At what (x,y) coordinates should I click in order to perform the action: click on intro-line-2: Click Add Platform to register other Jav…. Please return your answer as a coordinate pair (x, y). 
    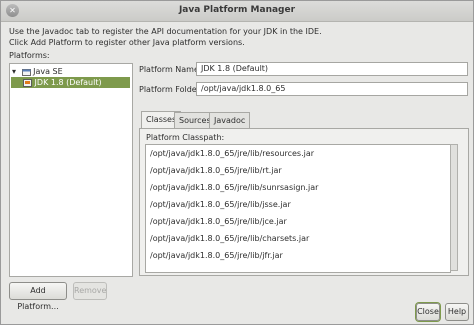
    Looking at the image, I should click on (127, 42).